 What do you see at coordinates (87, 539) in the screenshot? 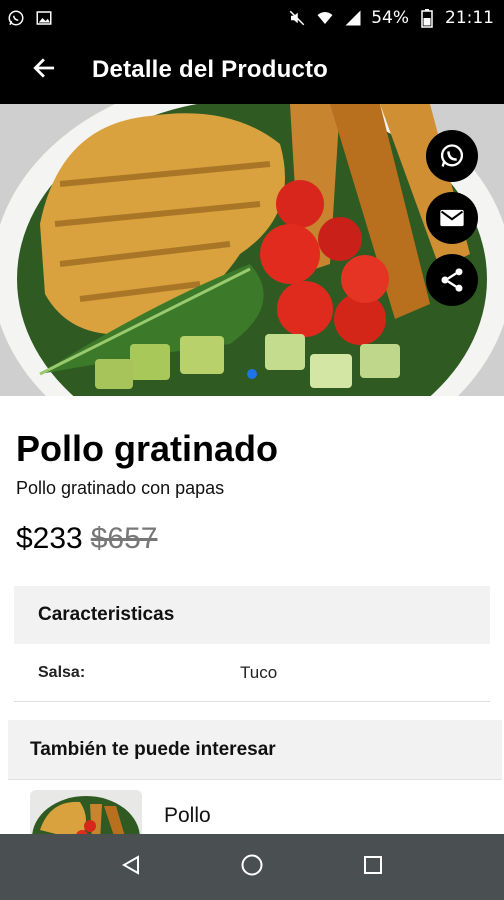
I see `price-row: $233 $657` at bounding box center [87, 539].